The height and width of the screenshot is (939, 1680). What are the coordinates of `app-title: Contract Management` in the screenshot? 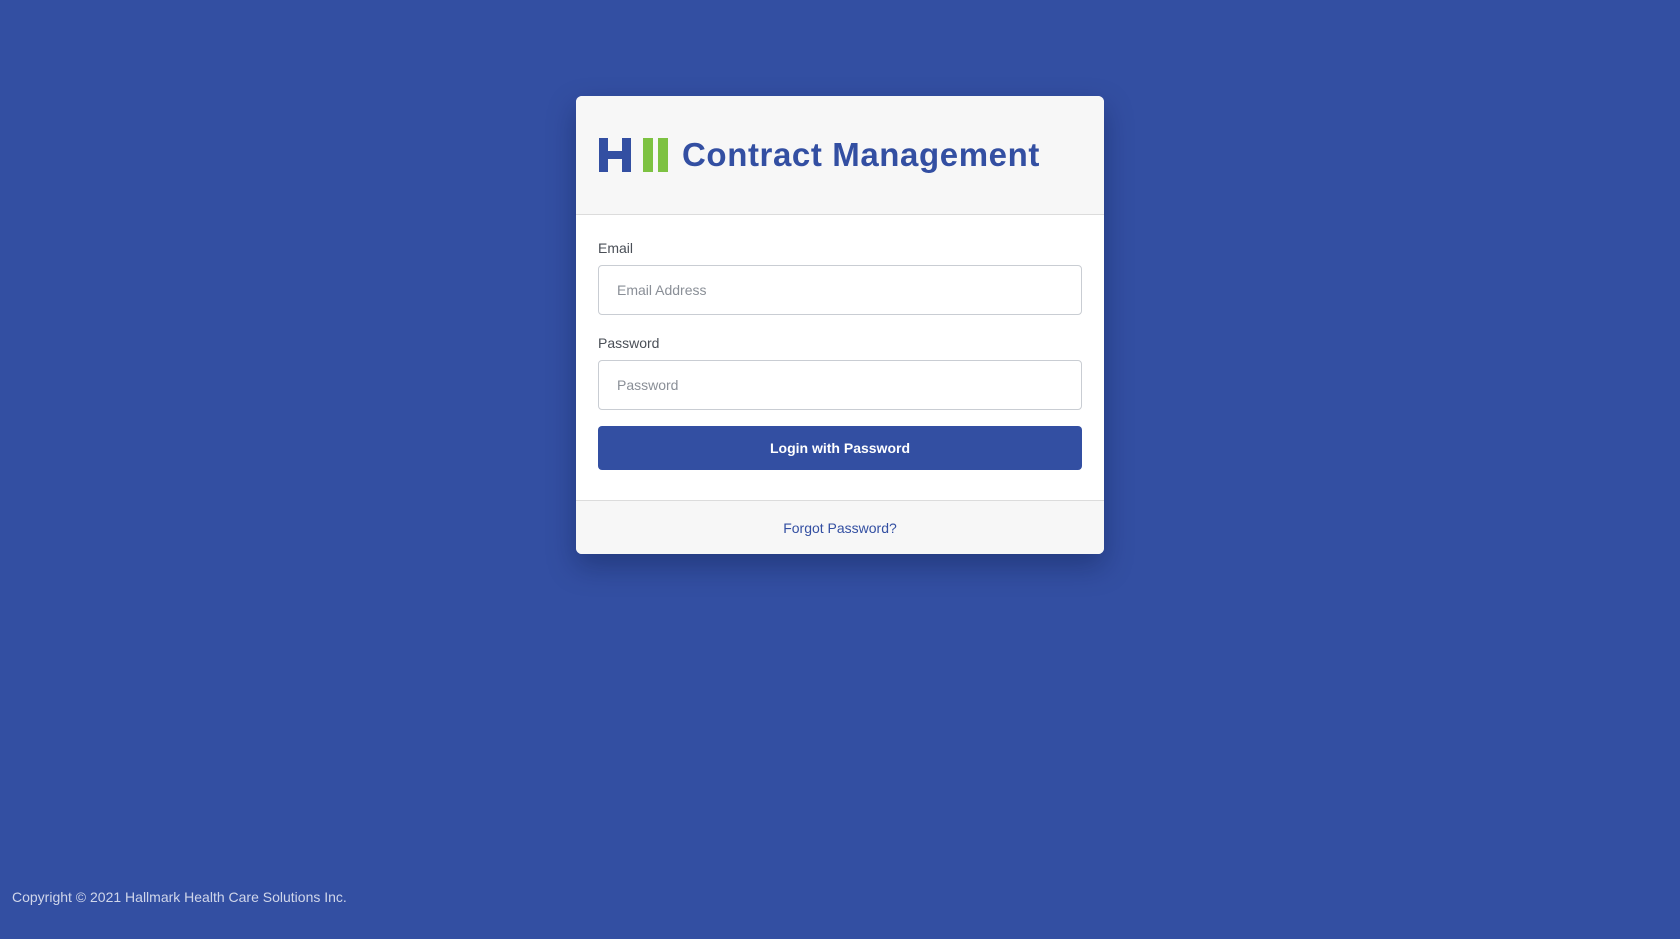 It's located at (861, 154).